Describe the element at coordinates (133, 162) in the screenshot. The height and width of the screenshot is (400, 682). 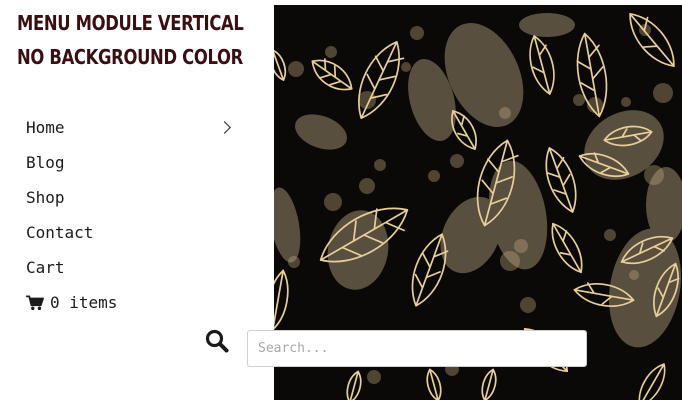
I see `menu-item-blog: Blog` at that location.